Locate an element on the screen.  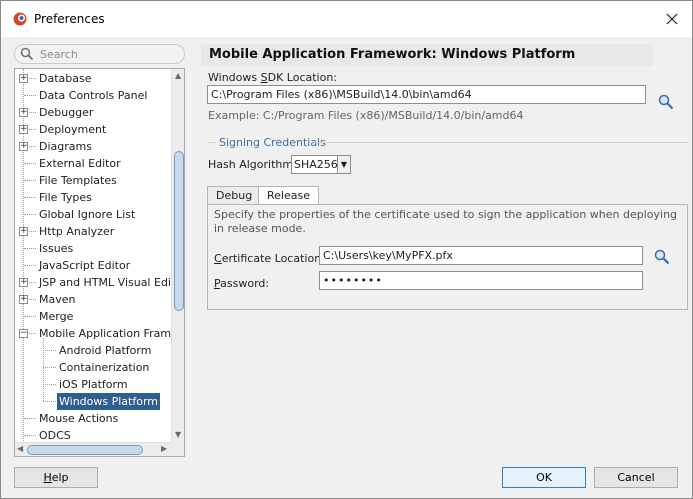
chevron-down-icon: ▼ is located at coordinates (343, 164).